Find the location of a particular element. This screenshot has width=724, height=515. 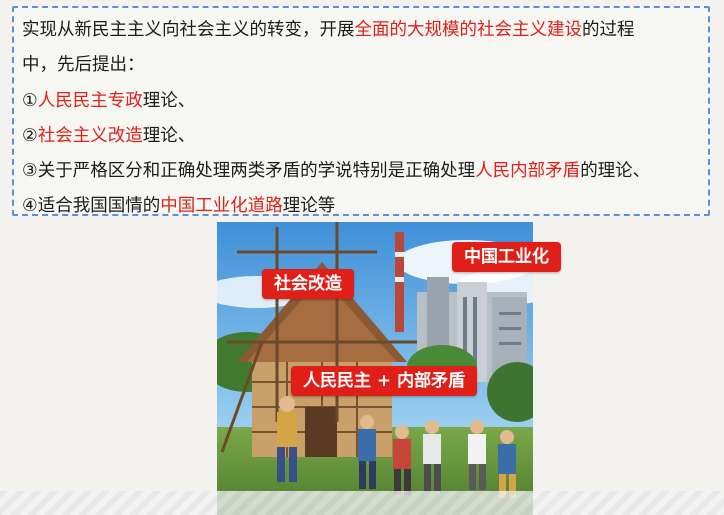

item-number: ② is located at coordinates (30, 136).